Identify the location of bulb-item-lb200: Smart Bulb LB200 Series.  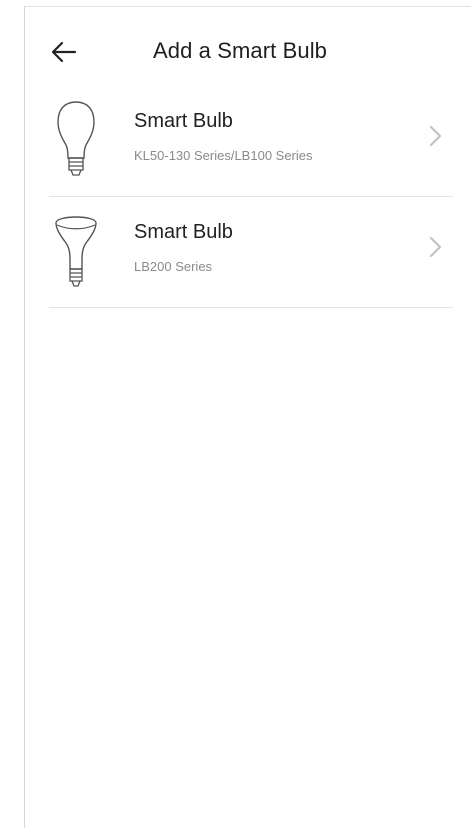
(251, 252).